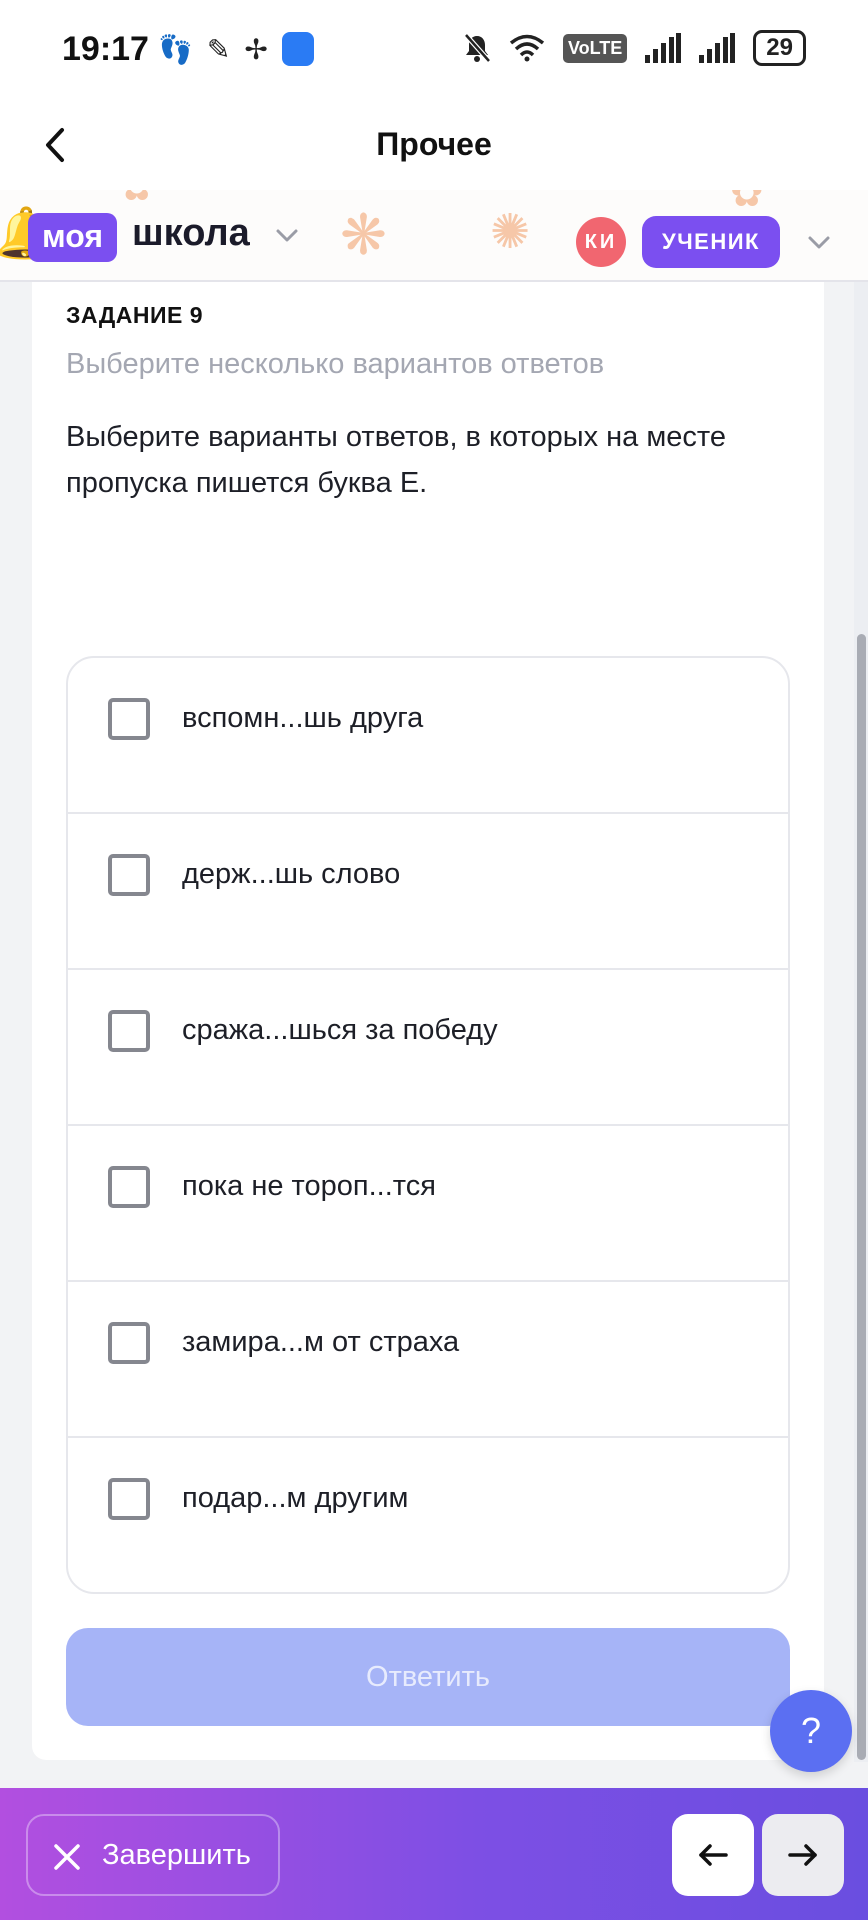 This screenshot has width=868, height=1920. I want to click on help-button: ?, so click(811, 1731).